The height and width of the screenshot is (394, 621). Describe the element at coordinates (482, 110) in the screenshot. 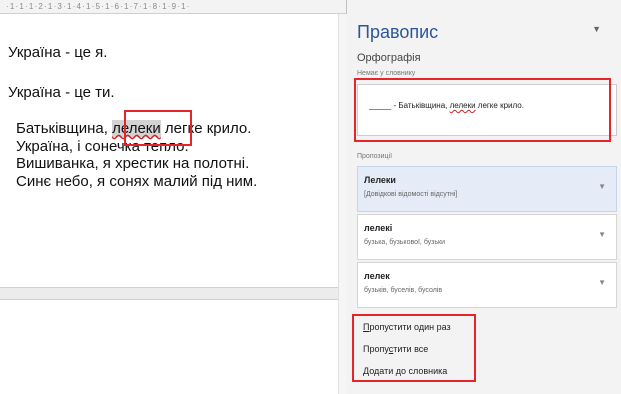

I see `context-frame` at that location.